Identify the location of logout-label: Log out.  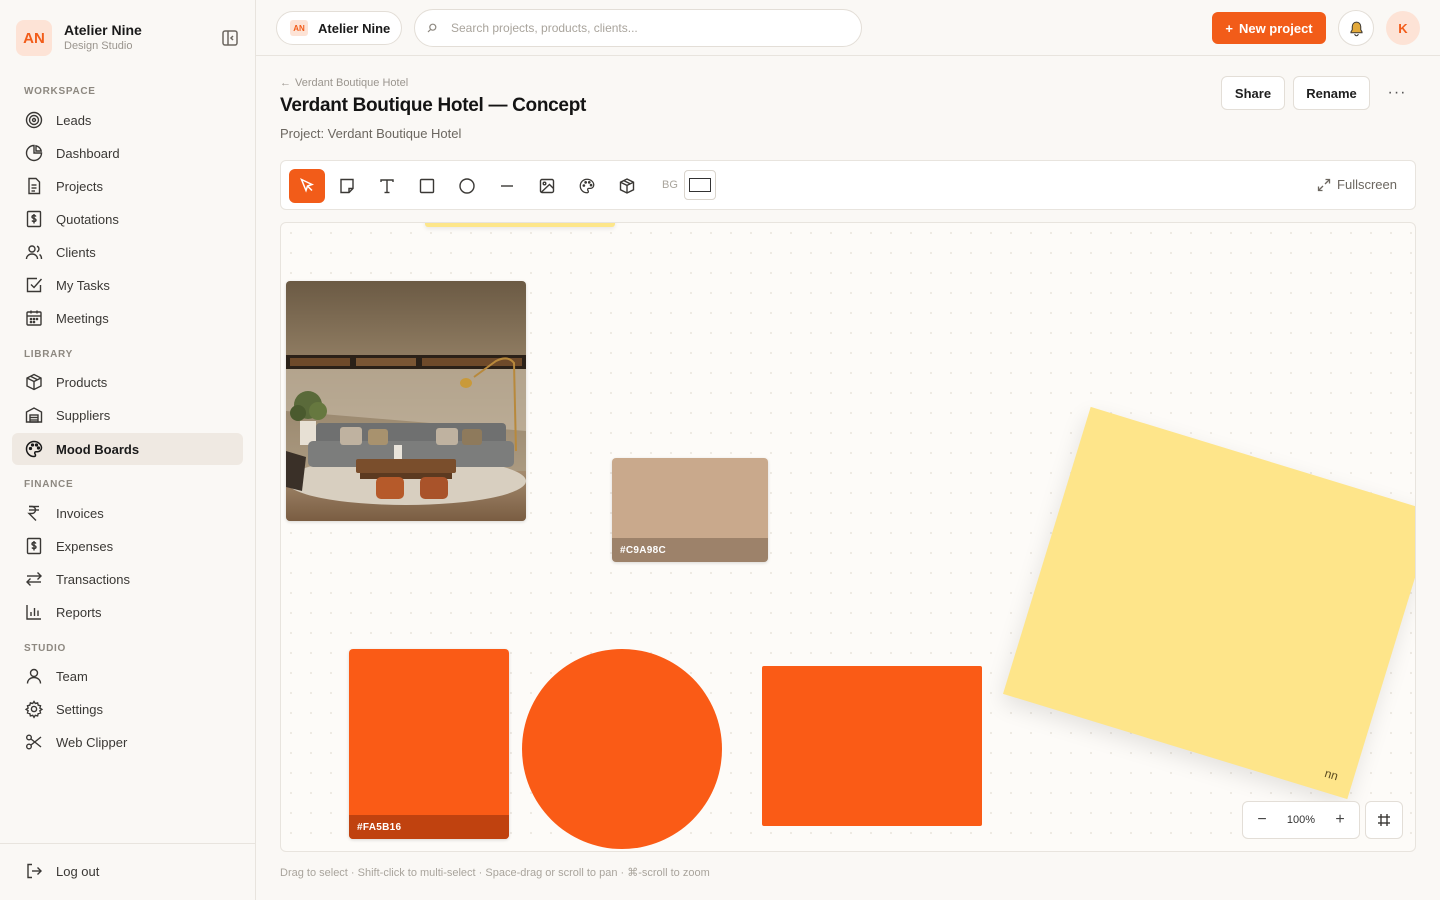
(78, 871).